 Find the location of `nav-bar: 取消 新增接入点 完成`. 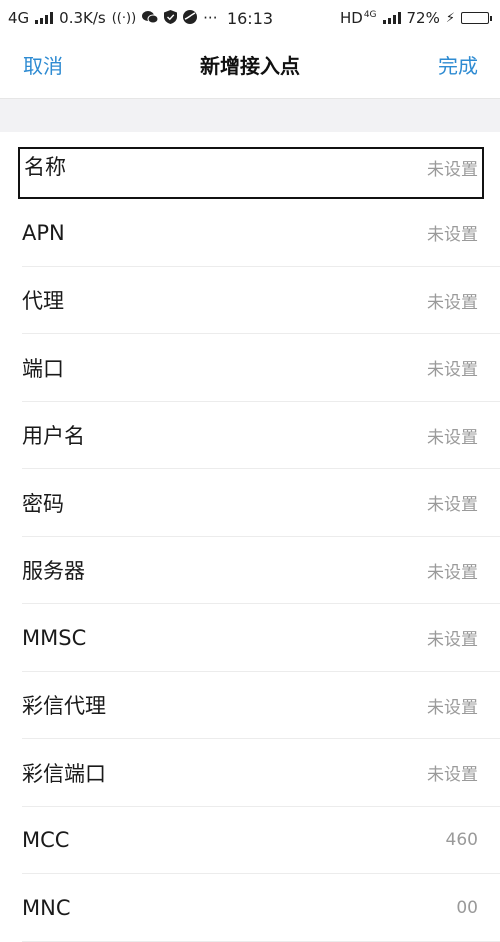

nav-bar: 取消 新增接入点 完成 is located at coordinates (250, 67).